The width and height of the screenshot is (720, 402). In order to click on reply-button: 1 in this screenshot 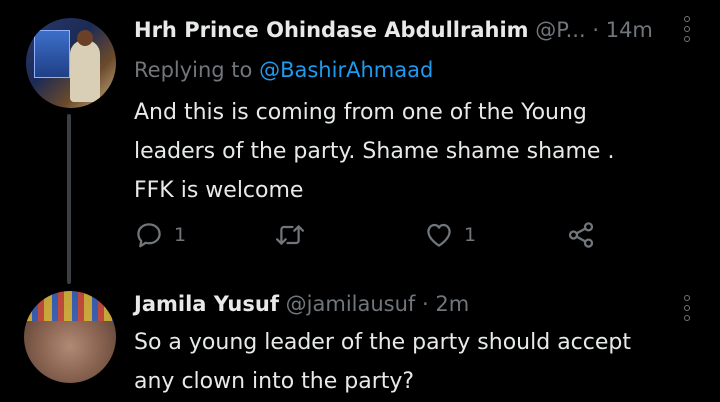, I will do `click(160, 235)`.